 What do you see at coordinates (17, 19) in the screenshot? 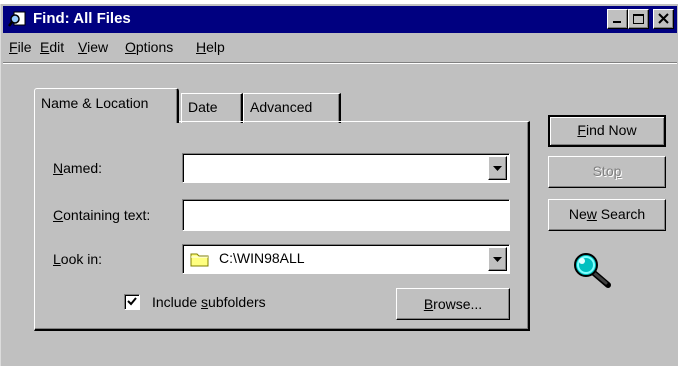
I see `find-icon` at bounding box center [17, 19].